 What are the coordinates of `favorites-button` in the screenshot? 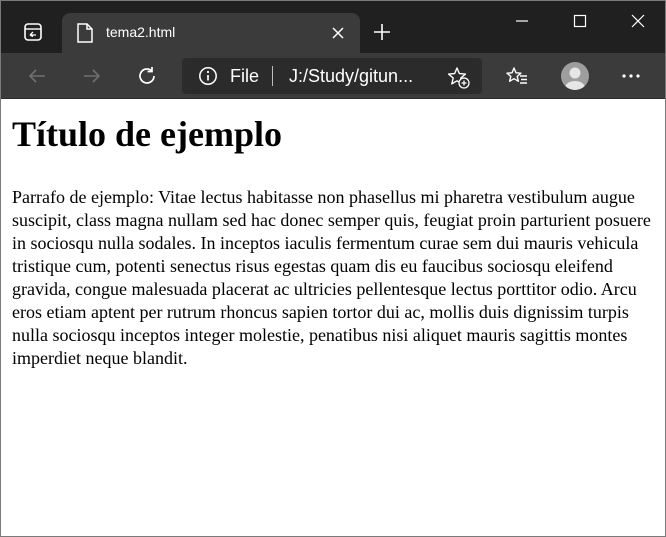 It's located at (517, 76).